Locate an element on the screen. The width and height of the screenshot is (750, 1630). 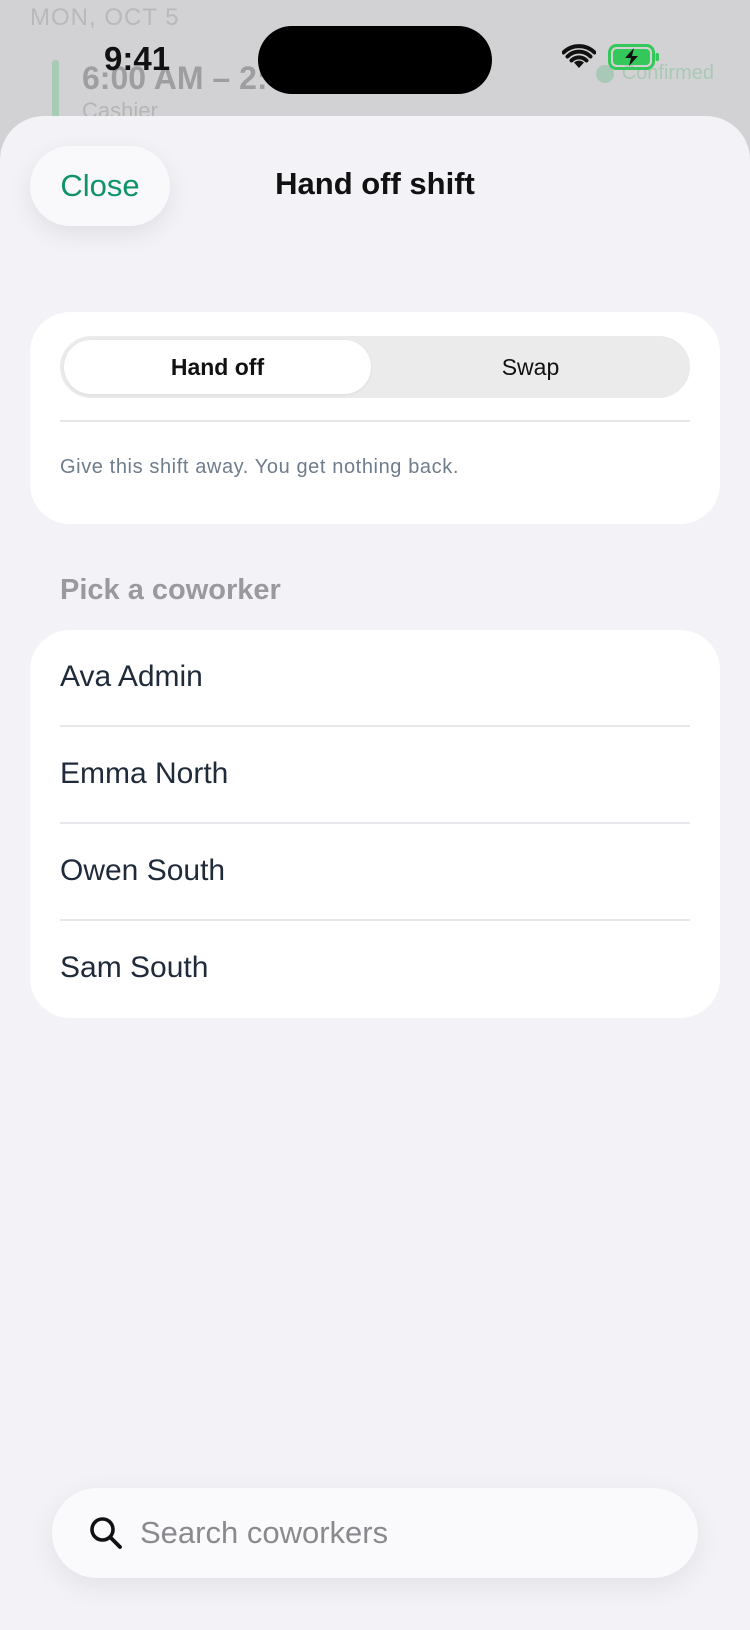
coworker-item: Emma North is located at coordinates (375, 775).